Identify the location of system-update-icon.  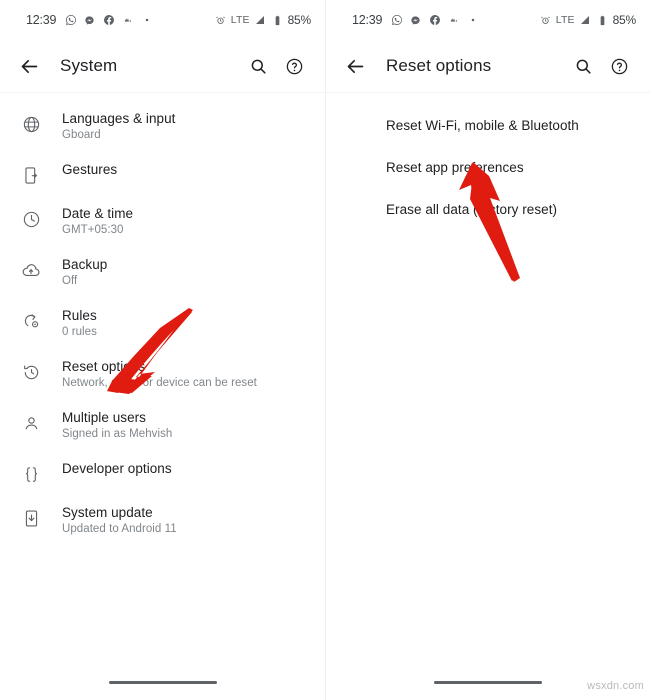
(31, 518).